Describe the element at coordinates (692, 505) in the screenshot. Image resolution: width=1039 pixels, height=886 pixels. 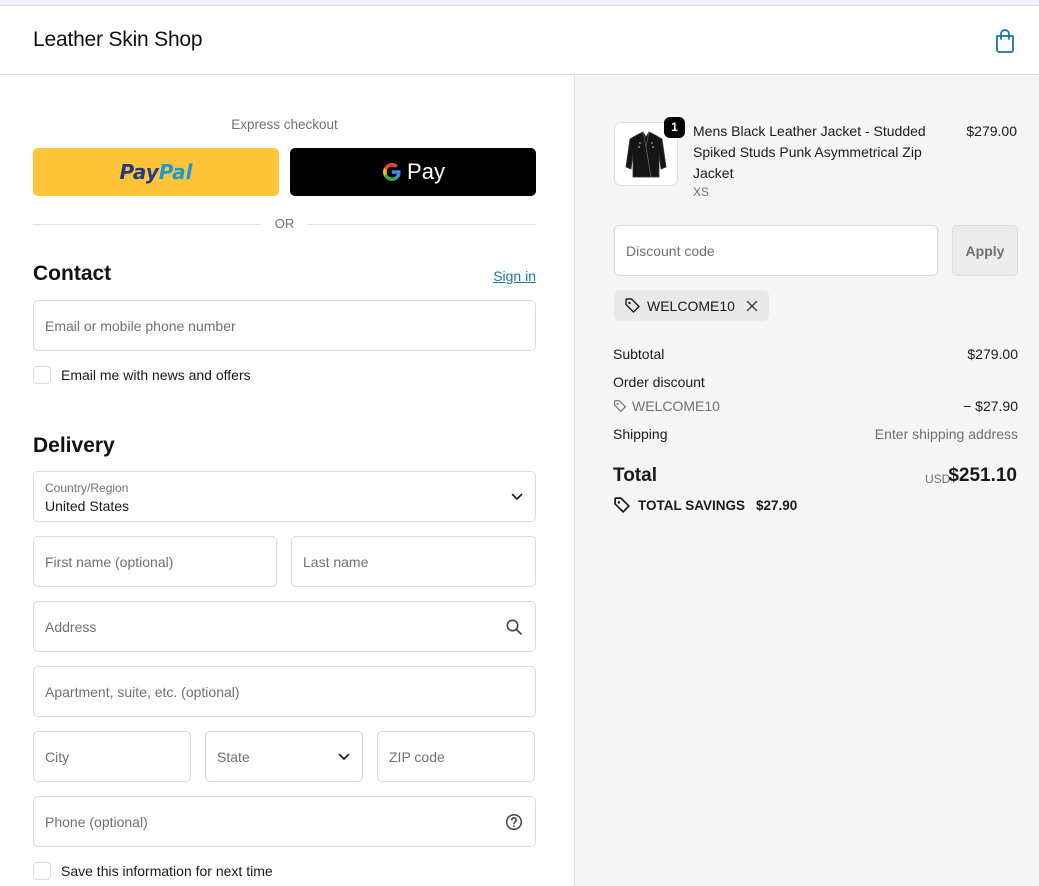
I see `savings-label: TOTAL SAVINGS` at that location.